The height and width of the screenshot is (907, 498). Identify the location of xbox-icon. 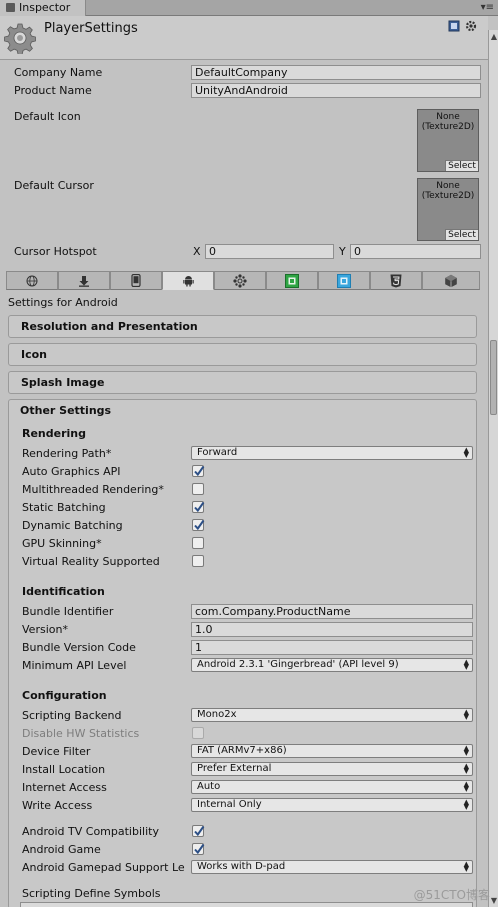
(292, 280).